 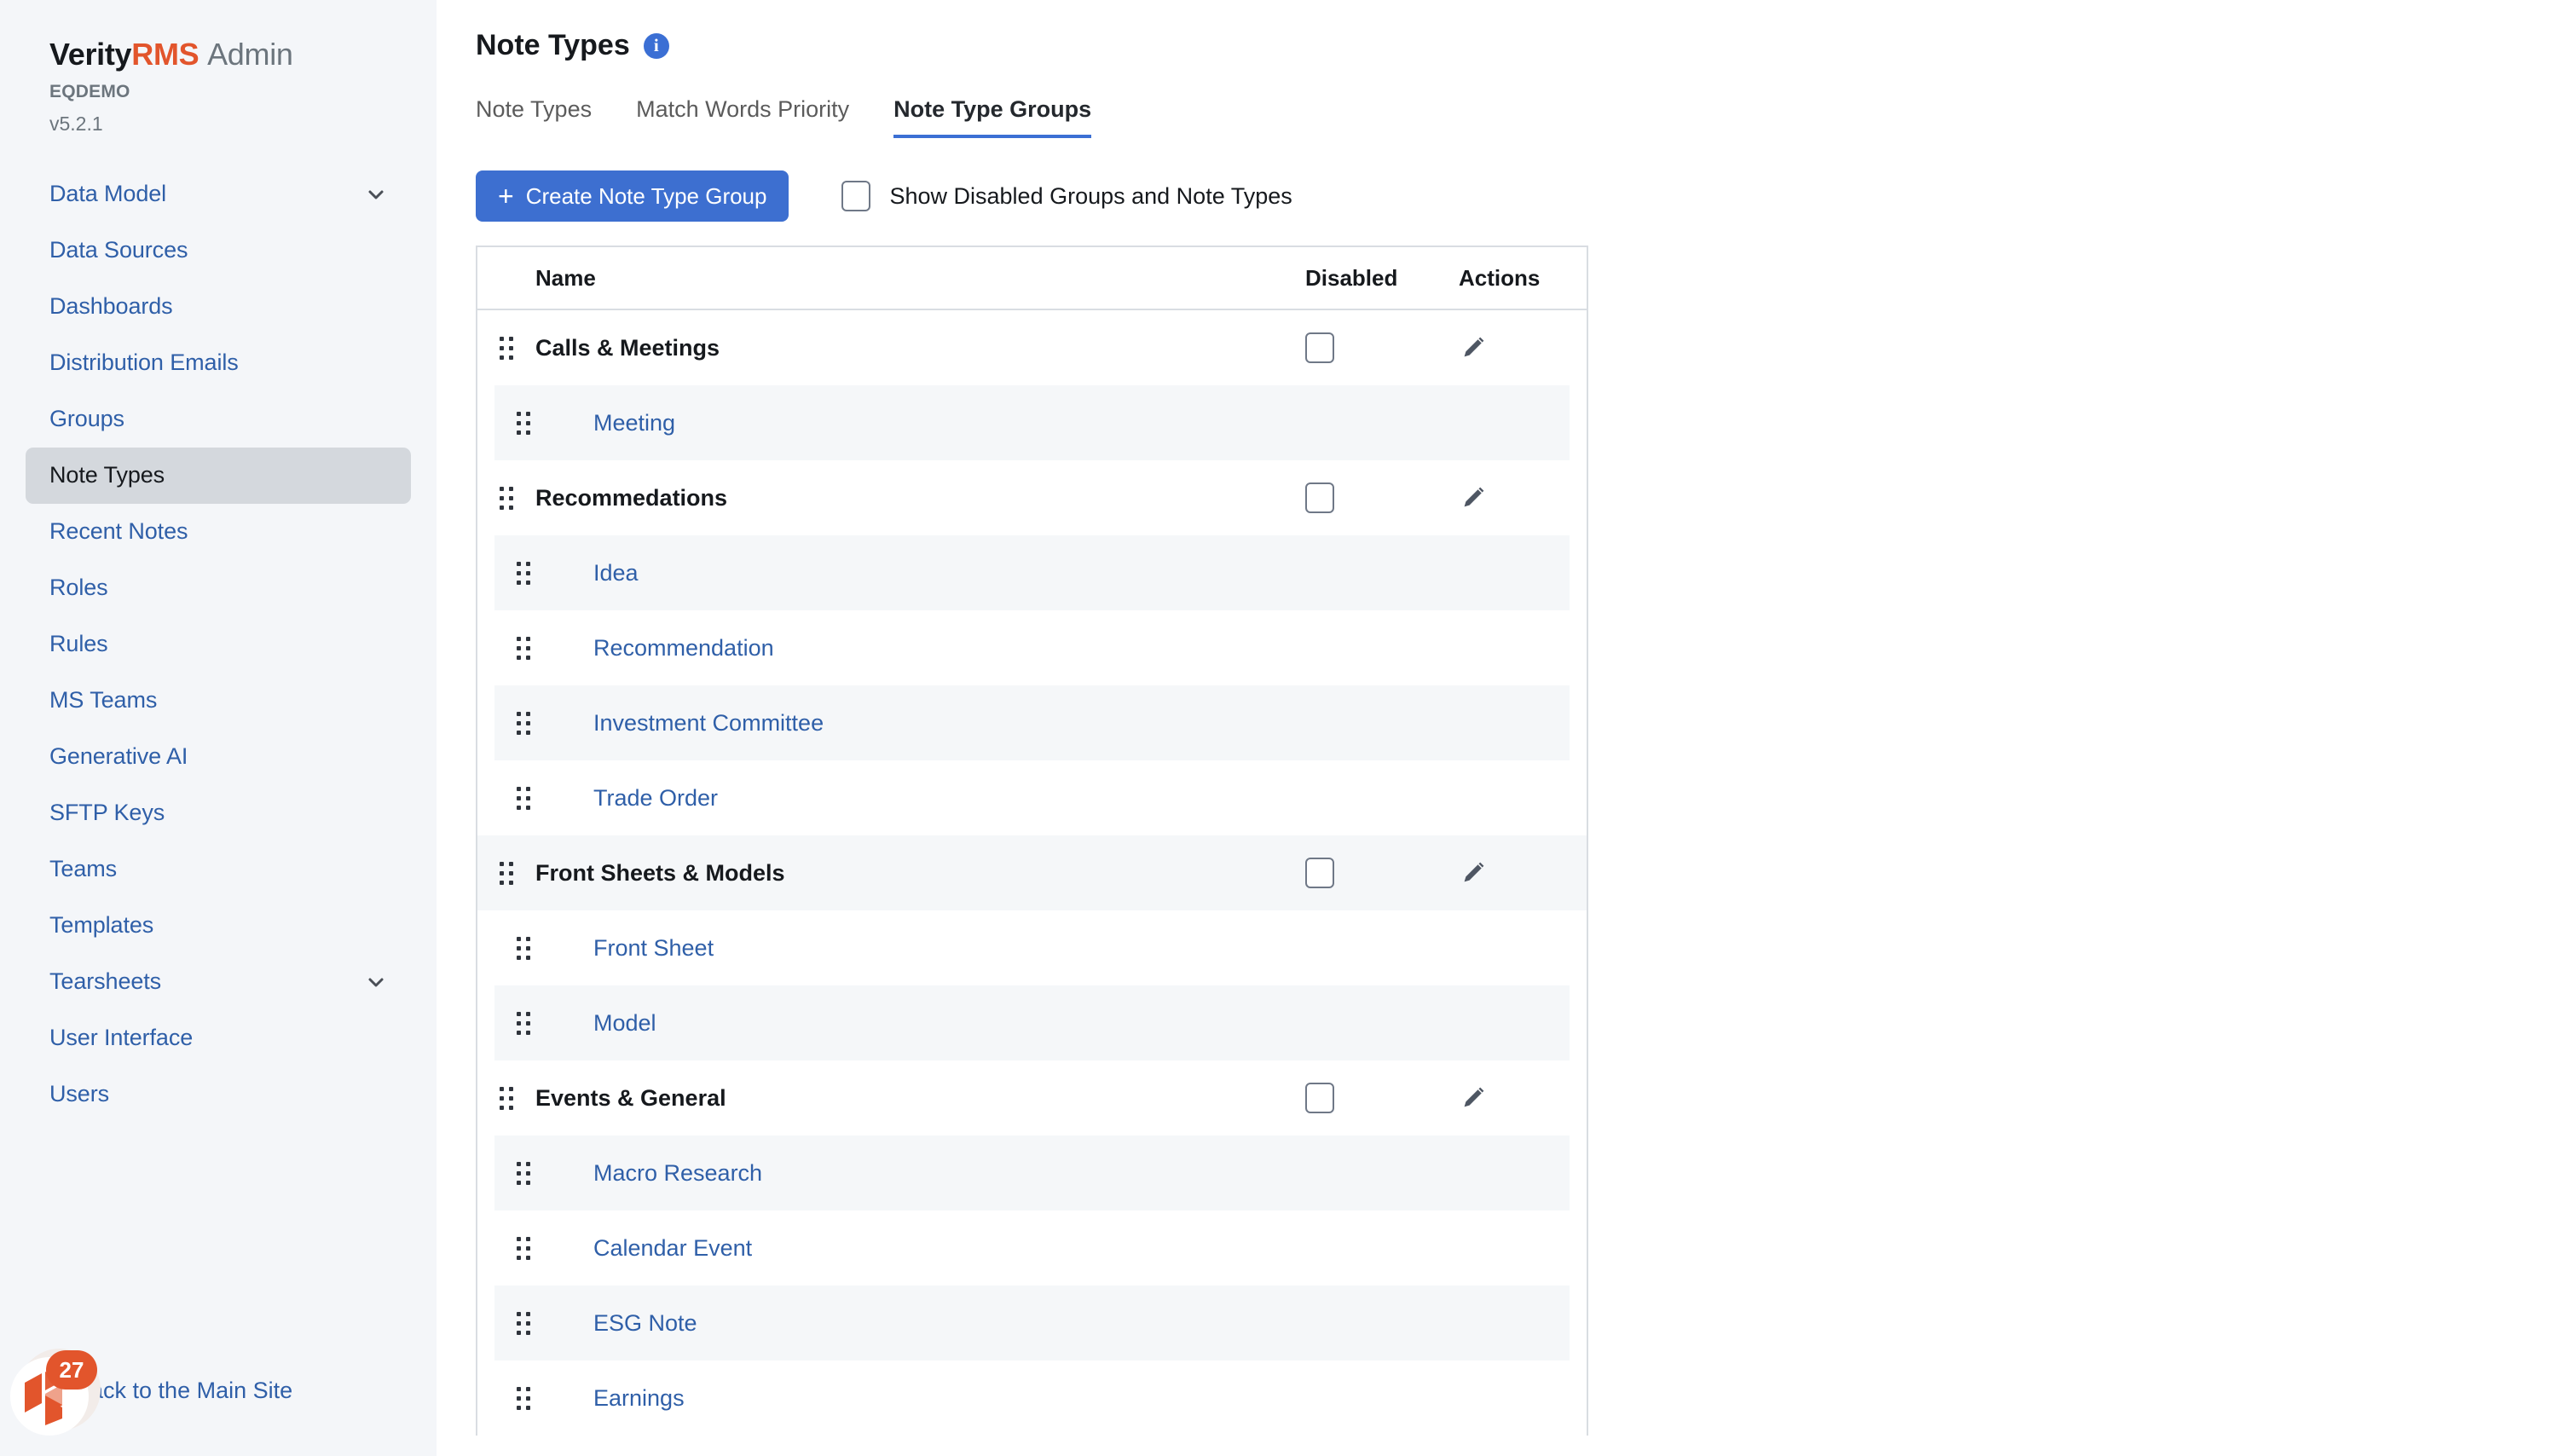 I want to click on note-type-link: Recommendation, so click(x=663, y=648).